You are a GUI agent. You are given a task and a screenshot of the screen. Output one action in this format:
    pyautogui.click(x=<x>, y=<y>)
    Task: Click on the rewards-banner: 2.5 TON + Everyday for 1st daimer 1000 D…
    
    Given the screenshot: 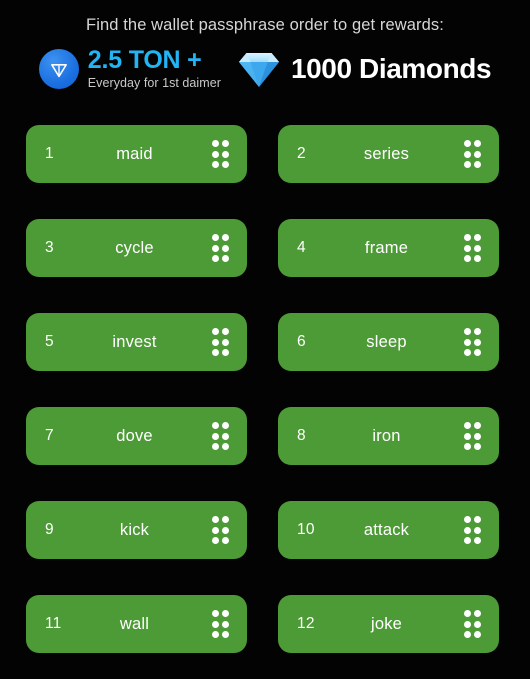 What is the action you would take?
    pyautogui.click(x=265, y=69)
    